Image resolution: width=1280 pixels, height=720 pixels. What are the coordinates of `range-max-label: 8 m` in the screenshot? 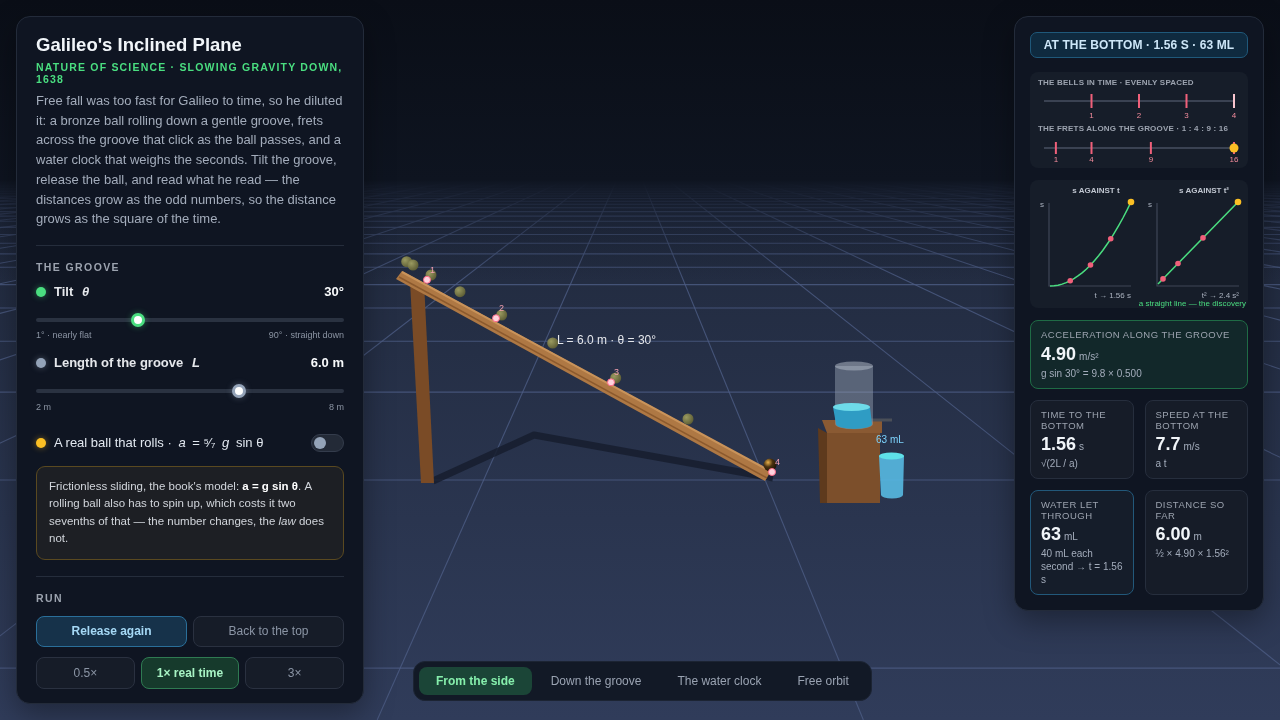 It's located at (336, 408).